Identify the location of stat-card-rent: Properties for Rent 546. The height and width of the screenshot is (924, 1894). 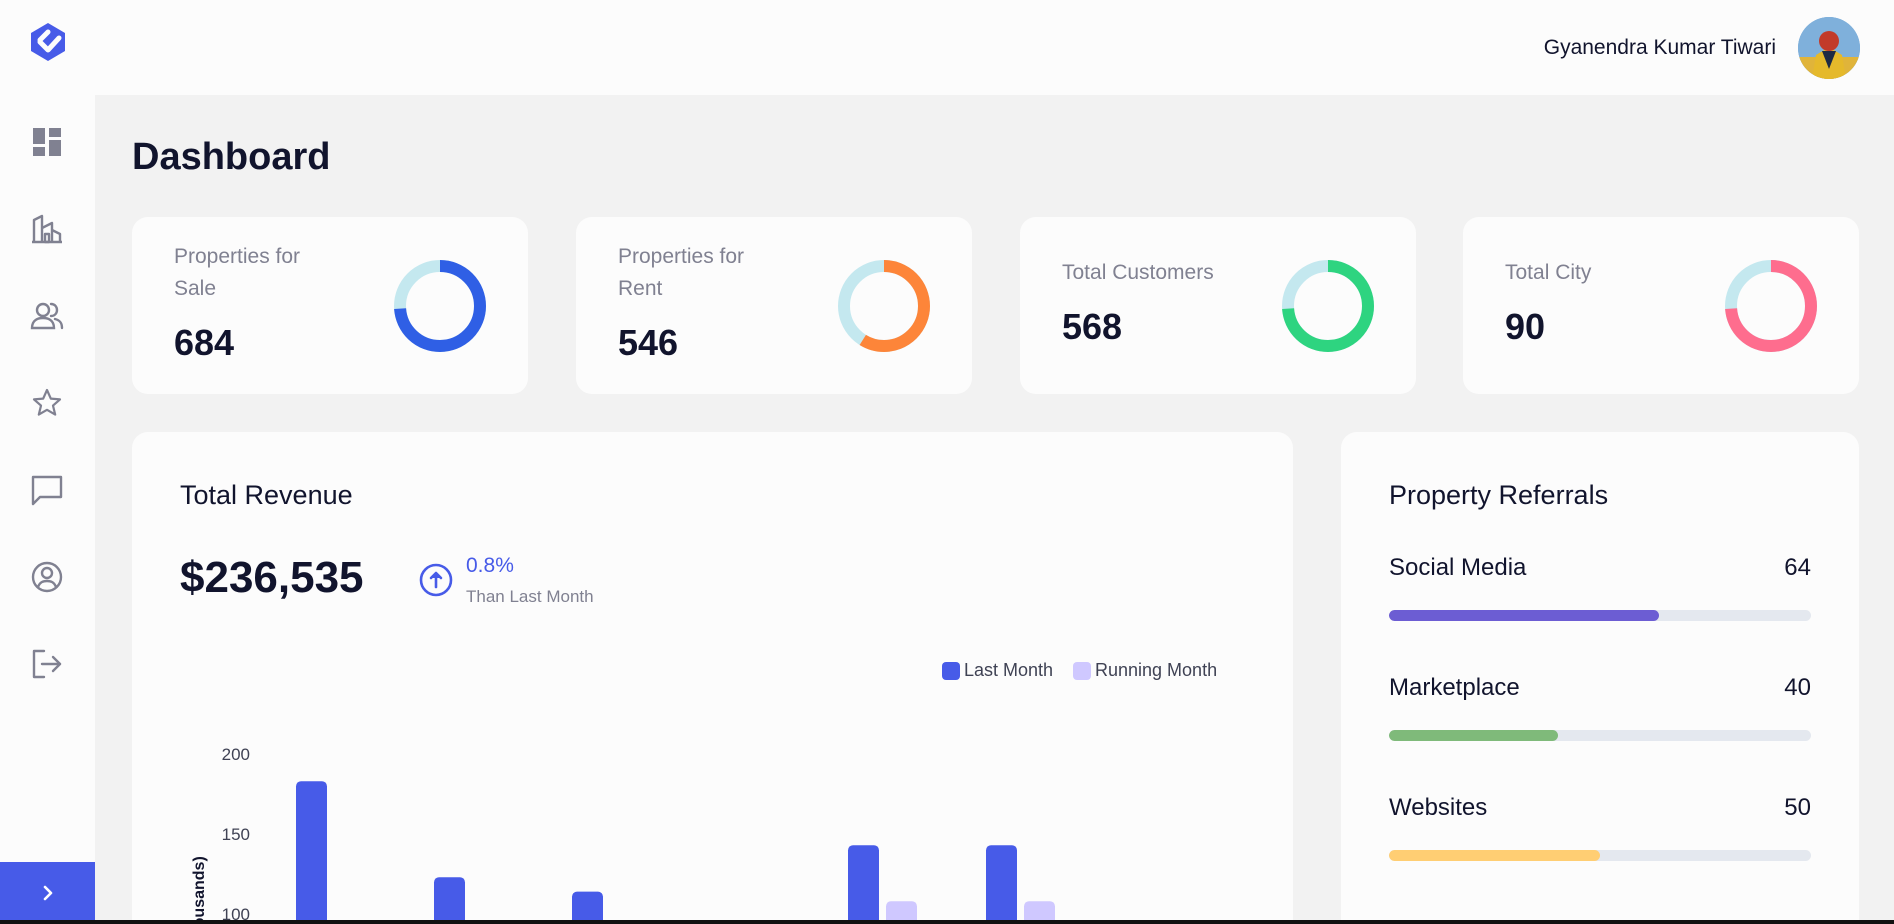
(774, 305).